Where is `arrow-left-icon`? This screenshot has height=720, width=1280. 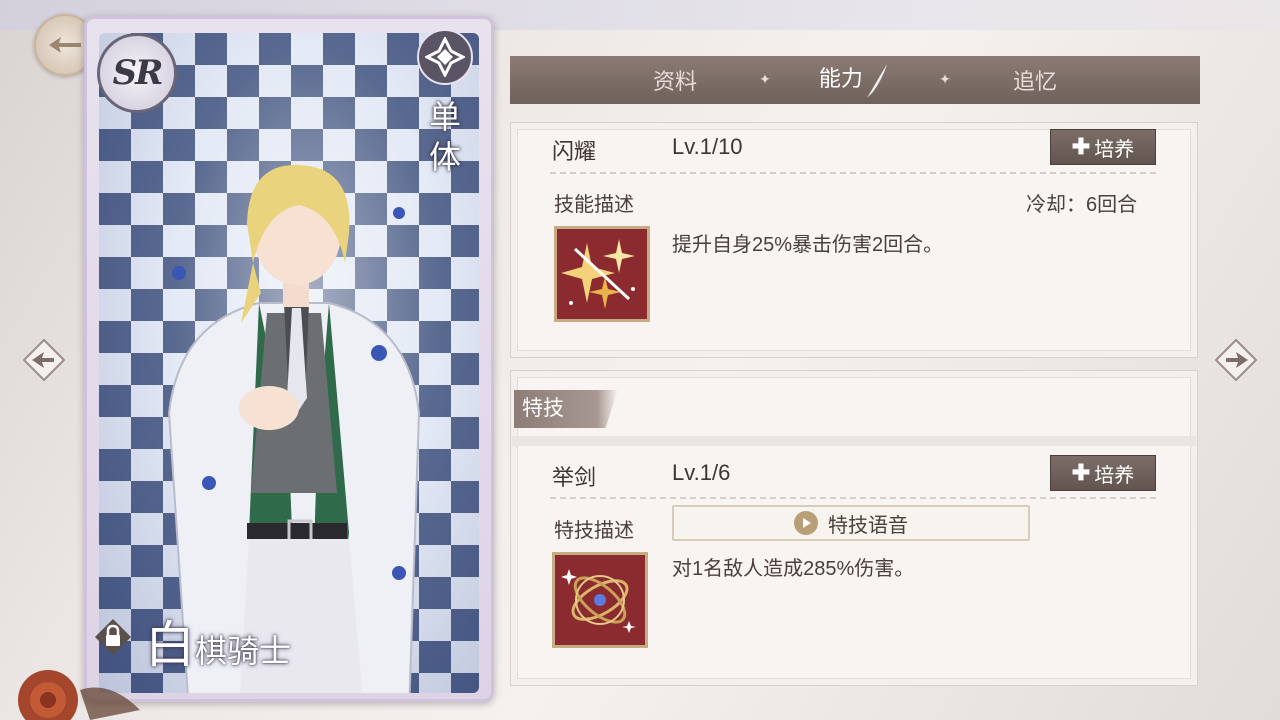
arrow-left-icon is located at coordinates (44, 360).